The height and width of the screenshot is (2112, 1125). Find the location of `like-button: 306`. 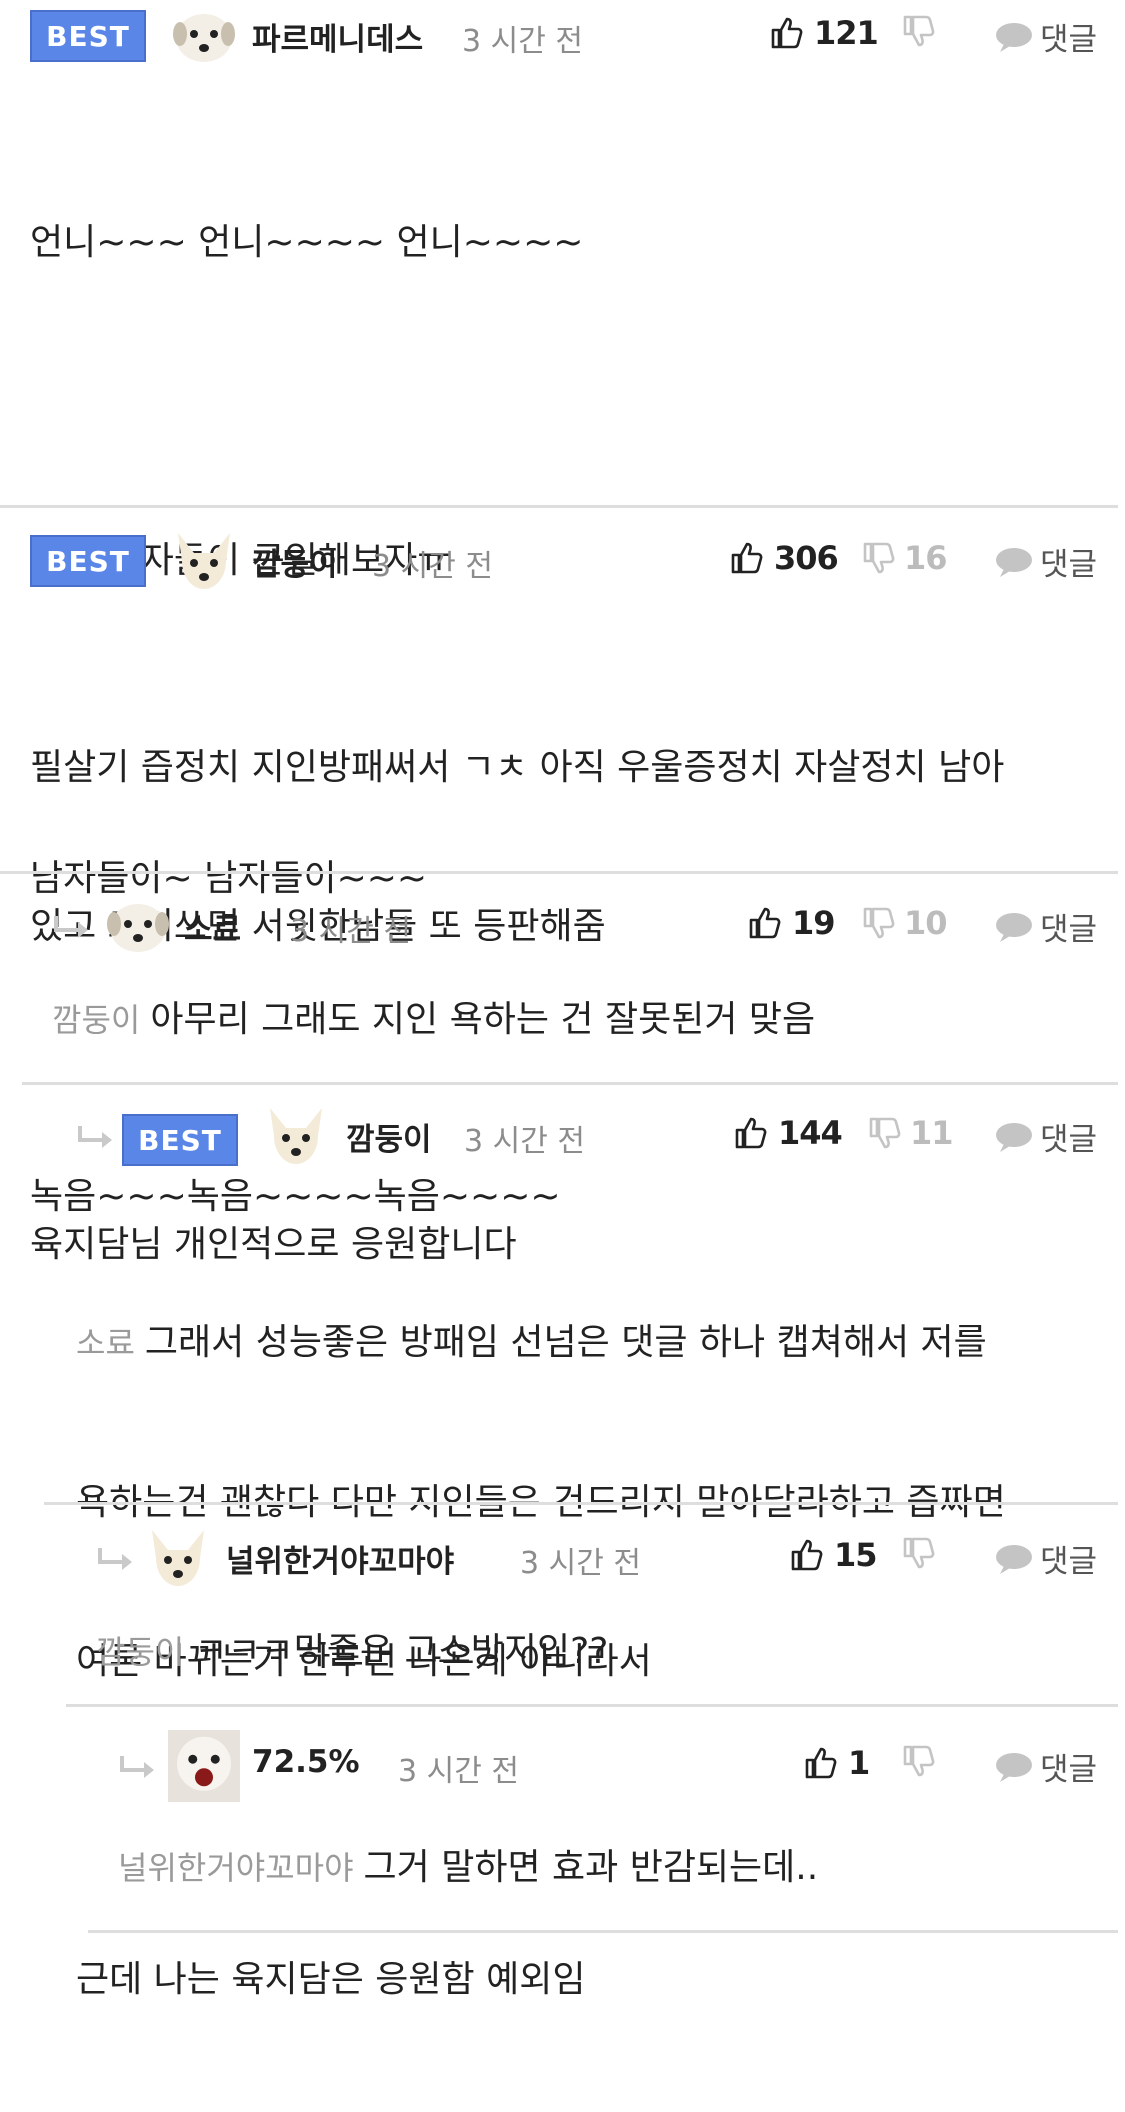

like-button: 306 is located at coordinates (784, 558).